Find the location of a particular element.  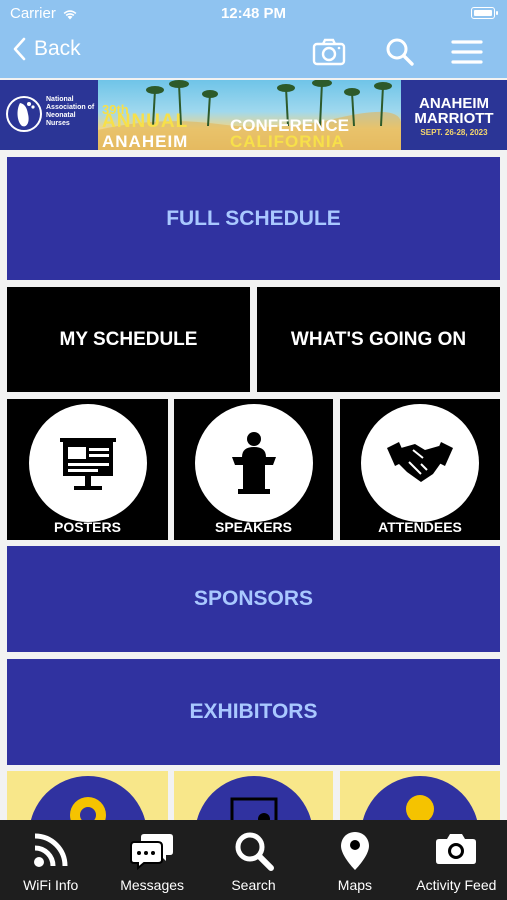

attendees-label: ATTENDEES is located at coordinates (420, 527).